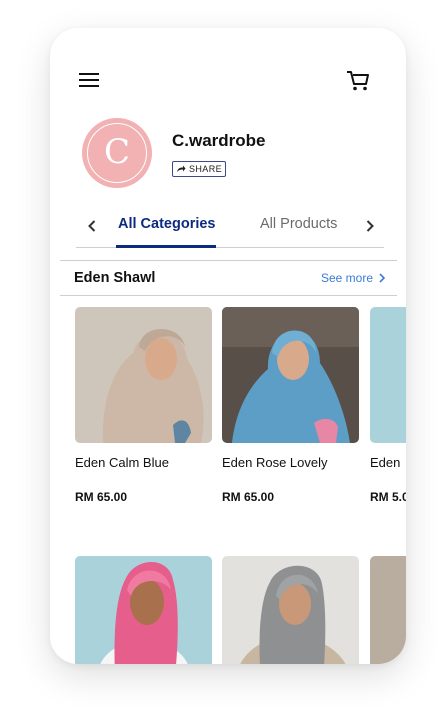 The height and width of the screenshot is (722, 442). What do you see at coordinates (232, 153) in the screenshot?
I see `store-profile: C C.wardrobe SHARE` at bounding box center [232, 153].